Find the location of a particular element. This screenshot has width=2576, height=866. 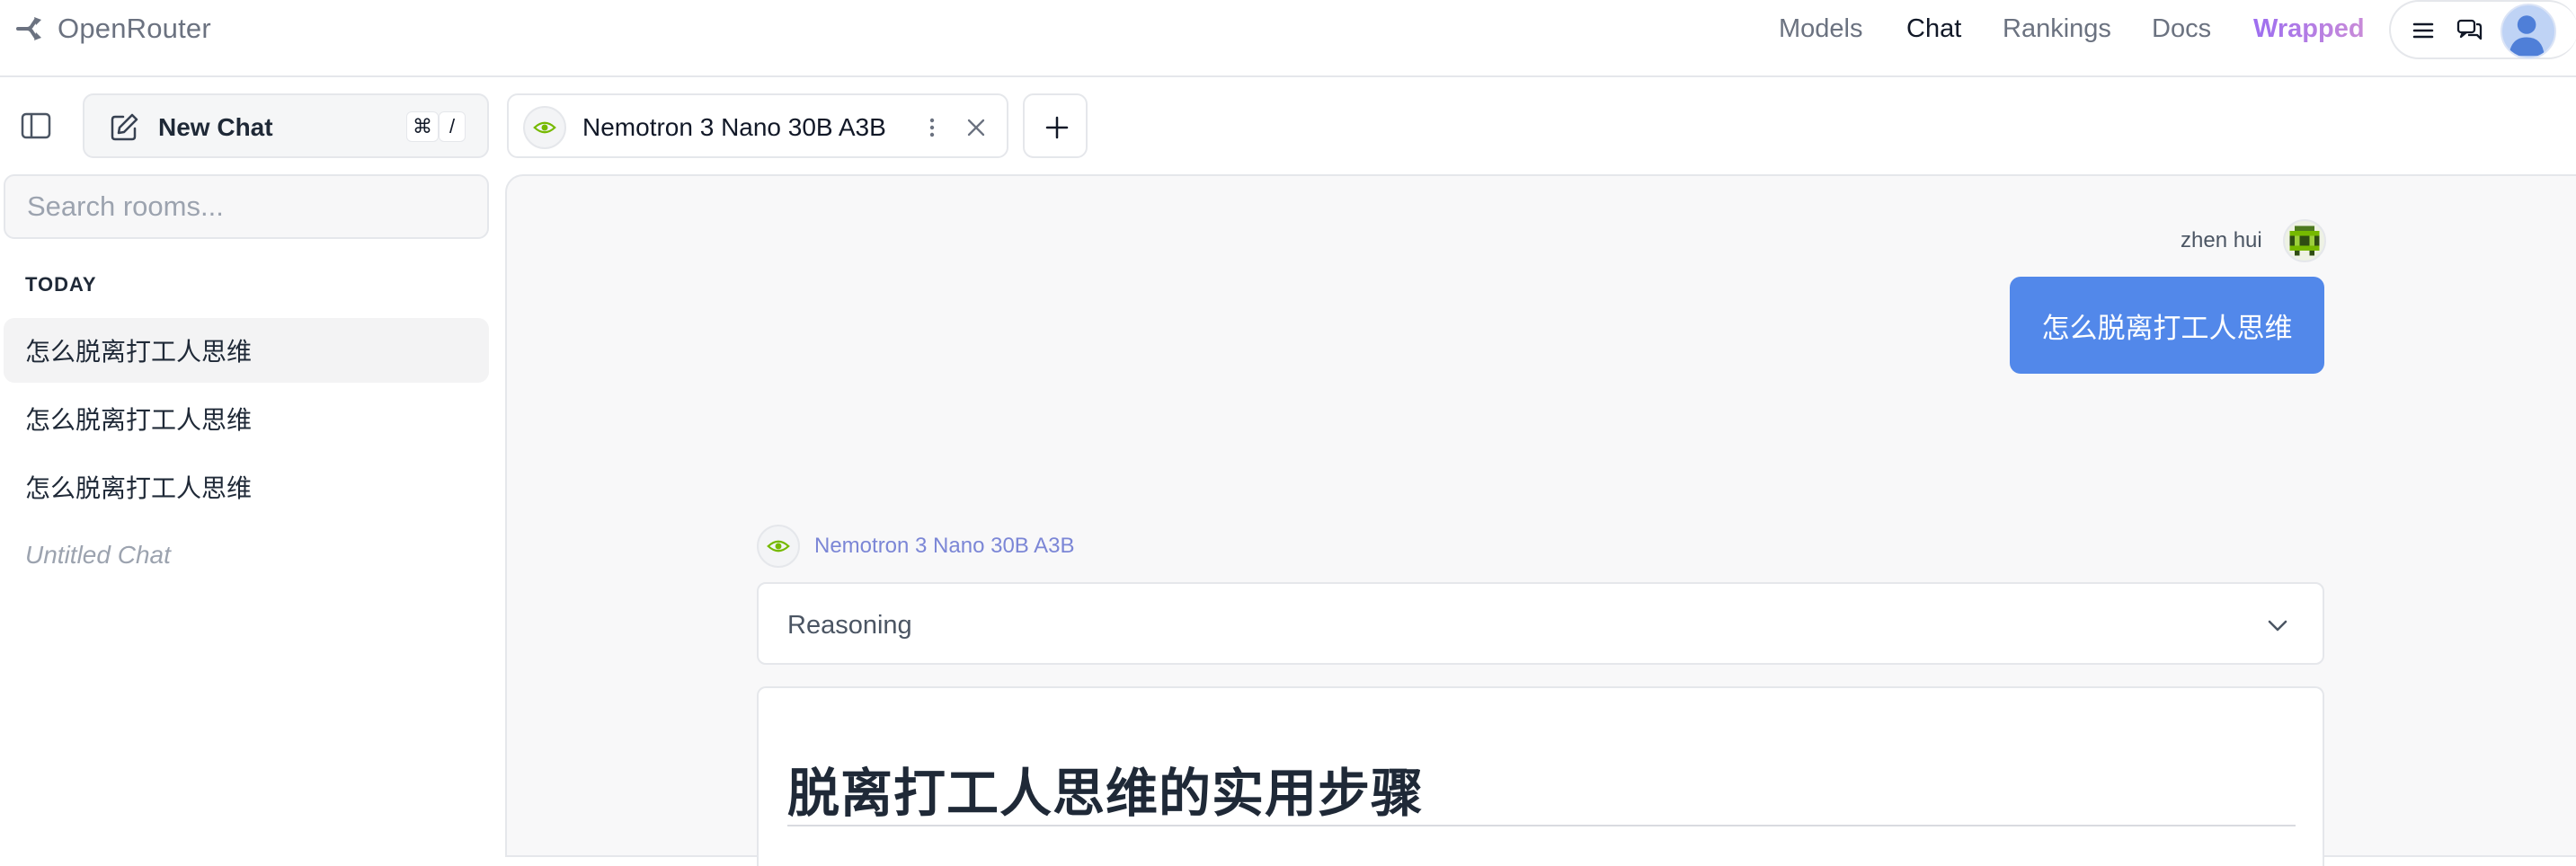

heading-divider is located at coordinates (1541, 826).